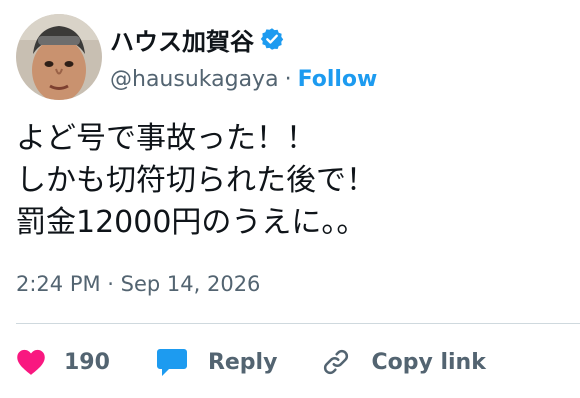 Image resolution: width=580 pixels, height=398 pixels. Describe the element at coordinates (338, 79) in the screenshot. I see `follow-button: Follow` at that location.